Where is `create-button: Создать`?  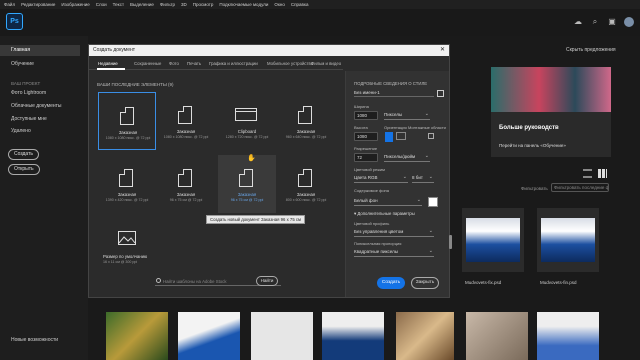
create-button: Создать is located at coordinates (24, 154).